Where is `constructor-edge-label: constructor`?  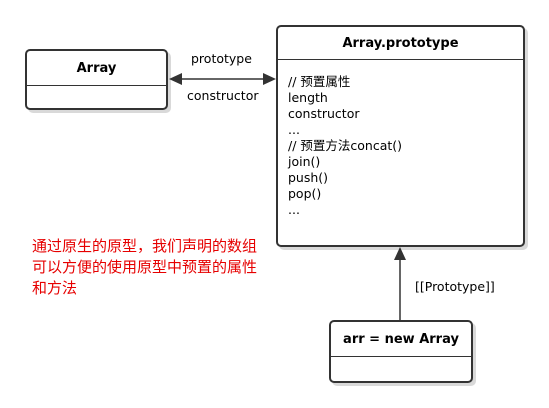
constructor-edge-label: constructor is located at coordinates (223, 95).